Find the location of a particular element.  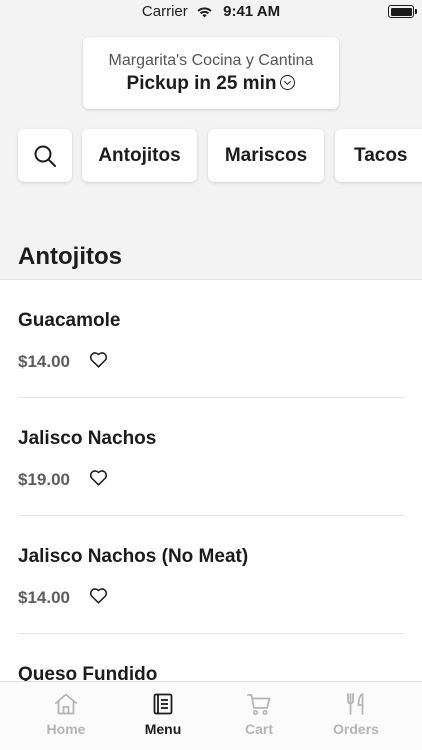

pickup-label: Pickup in 25 min is located at coordinates (201, 83).